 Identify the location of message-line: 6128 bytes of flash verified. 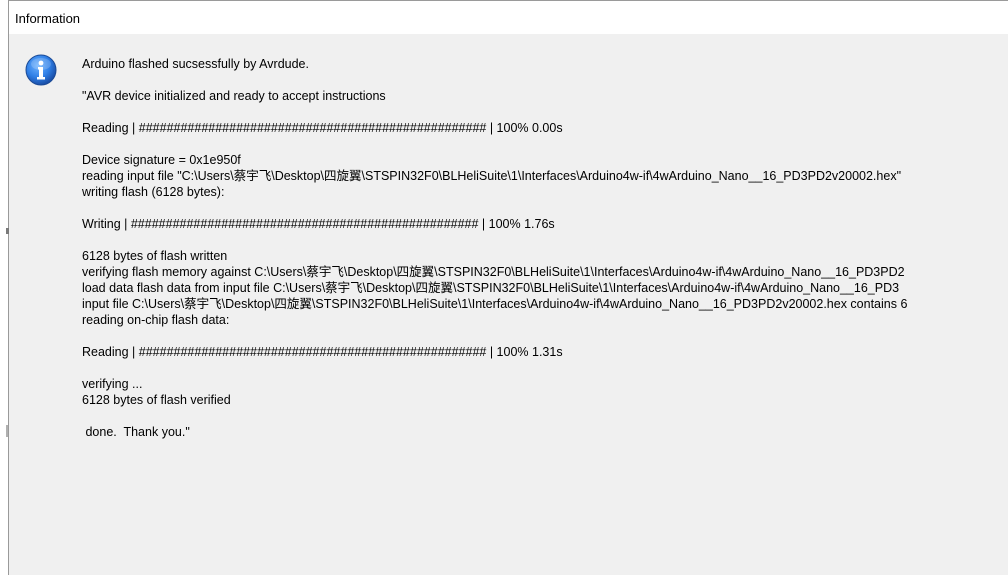
(156, 400).